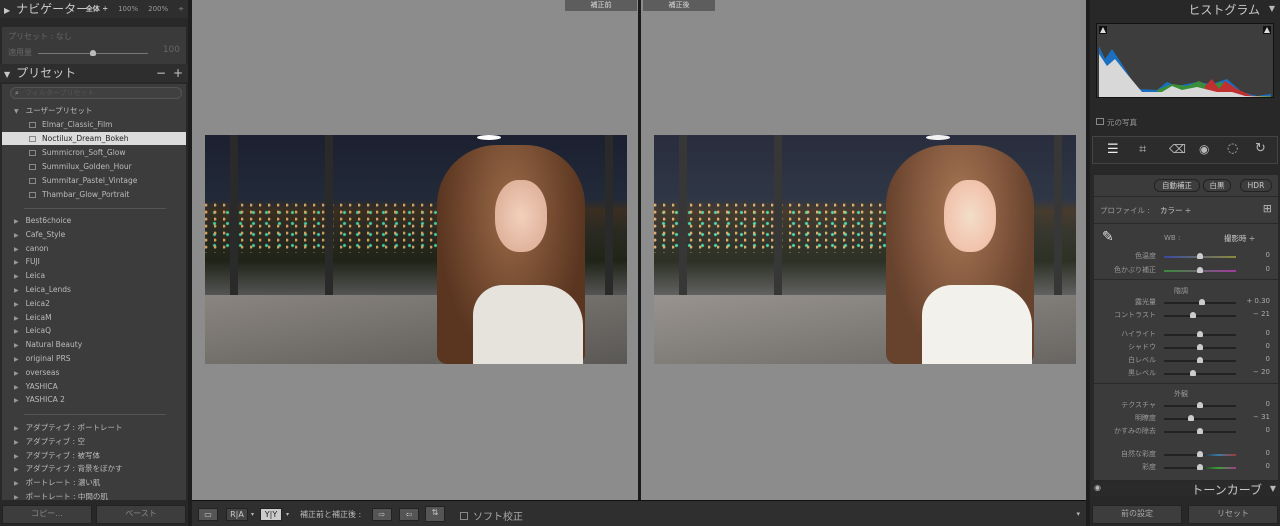  Describe the element at coordinates (1078, 514) in the screenshot. I see `toolbar-menu-icon: ▾` at that location.